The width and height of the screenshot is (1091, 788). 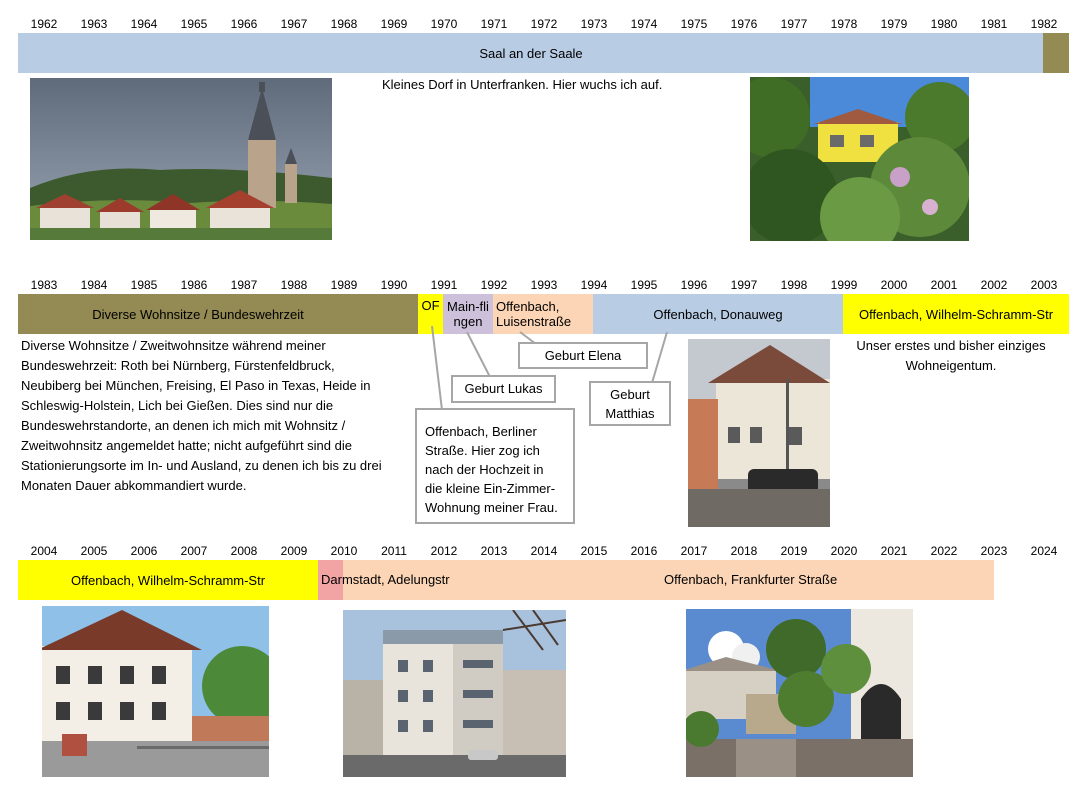 I want to click on year-label: 1972, so click(x=544, y=24).